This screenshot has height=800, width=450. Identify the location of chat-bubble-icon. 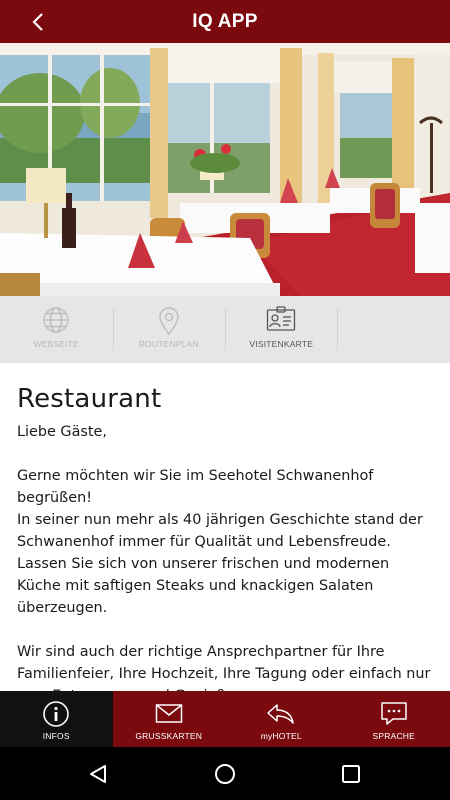
(394, 713).